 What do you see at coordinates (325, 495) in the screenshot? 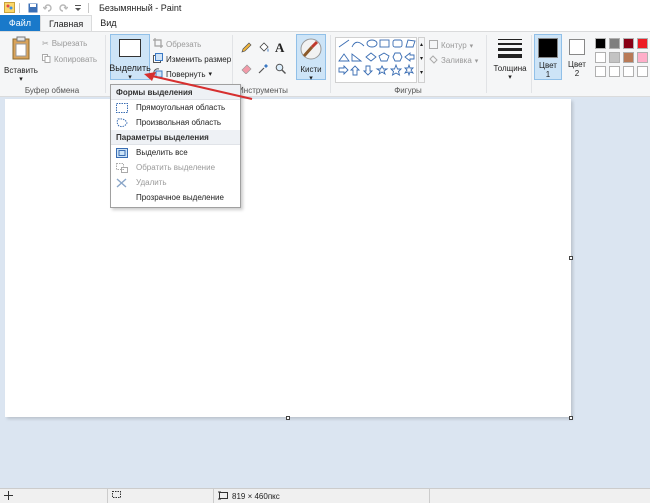
I see `status-bar: 819 × 460пкс` at bounding box center [325, 495].